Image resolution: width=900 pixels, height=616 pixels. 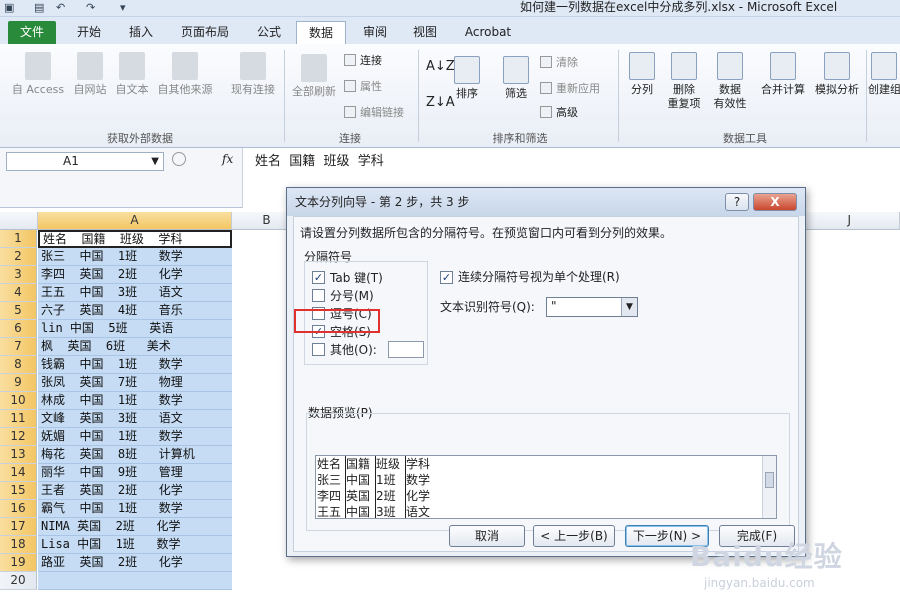 What do you see at coordinates (488, 32) in the screenshot?
I see `tab-acrobat: Acrobat` at bounding box center [488, 32].